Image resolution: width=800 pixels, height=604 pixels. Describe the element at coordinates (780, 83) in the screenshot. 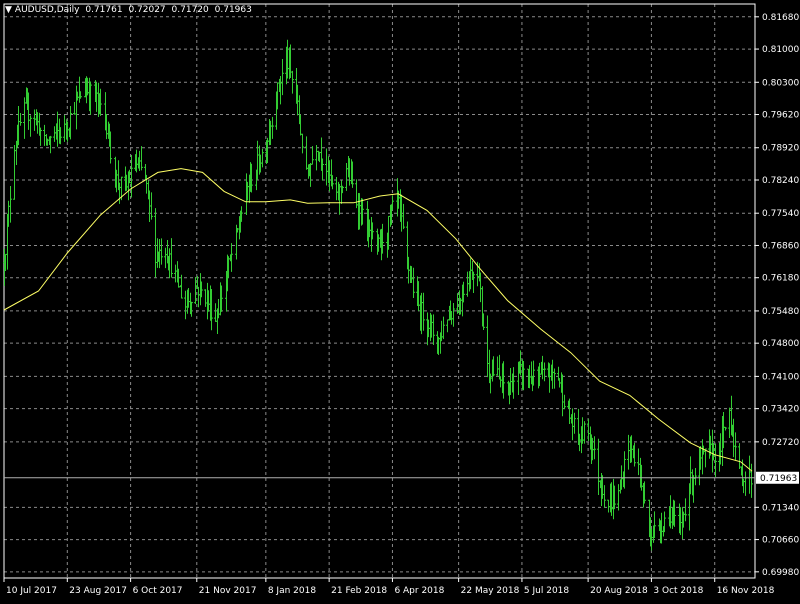

I see `y-tick-label: 0.80300` at that location.